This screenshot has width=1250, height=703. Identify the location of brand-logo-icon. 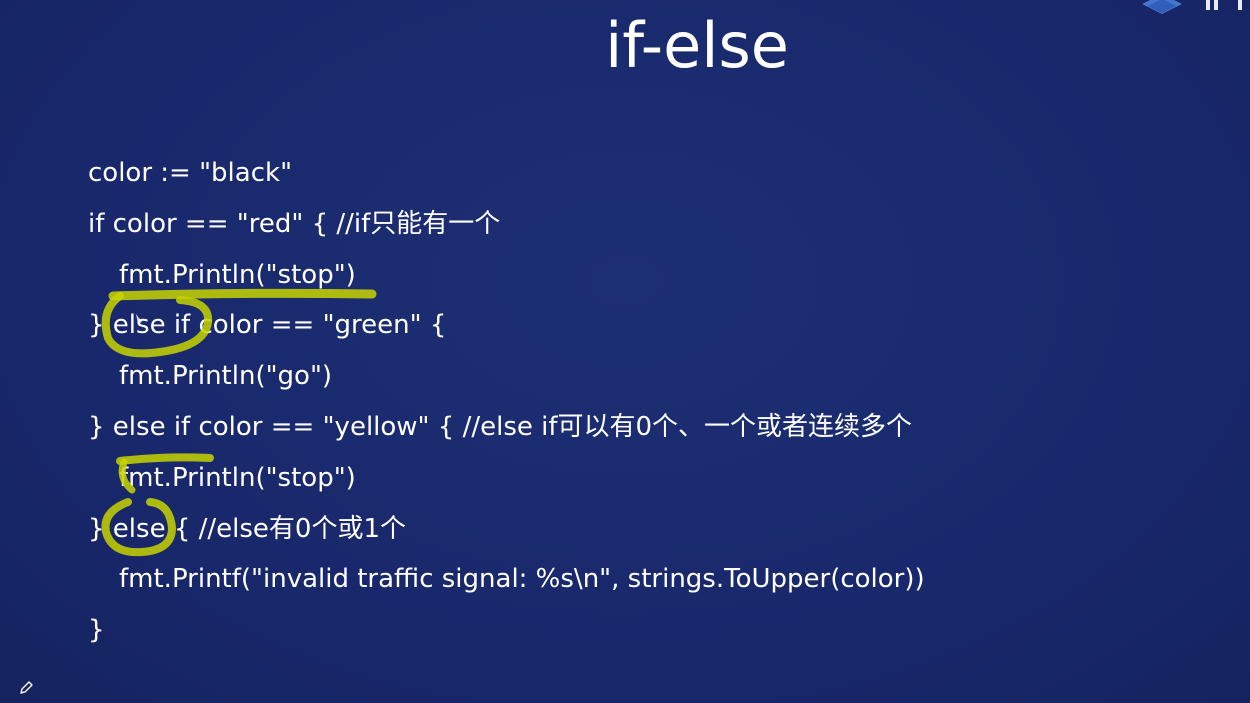
(1192, 7).